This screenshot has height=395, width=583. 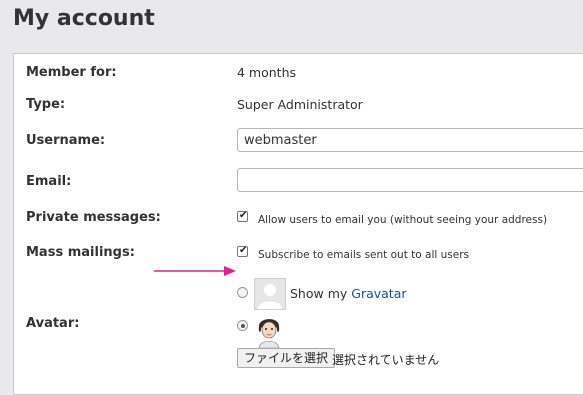 I want to click on choose-file-button: ファイルを選択, so click(x=286, y=358).